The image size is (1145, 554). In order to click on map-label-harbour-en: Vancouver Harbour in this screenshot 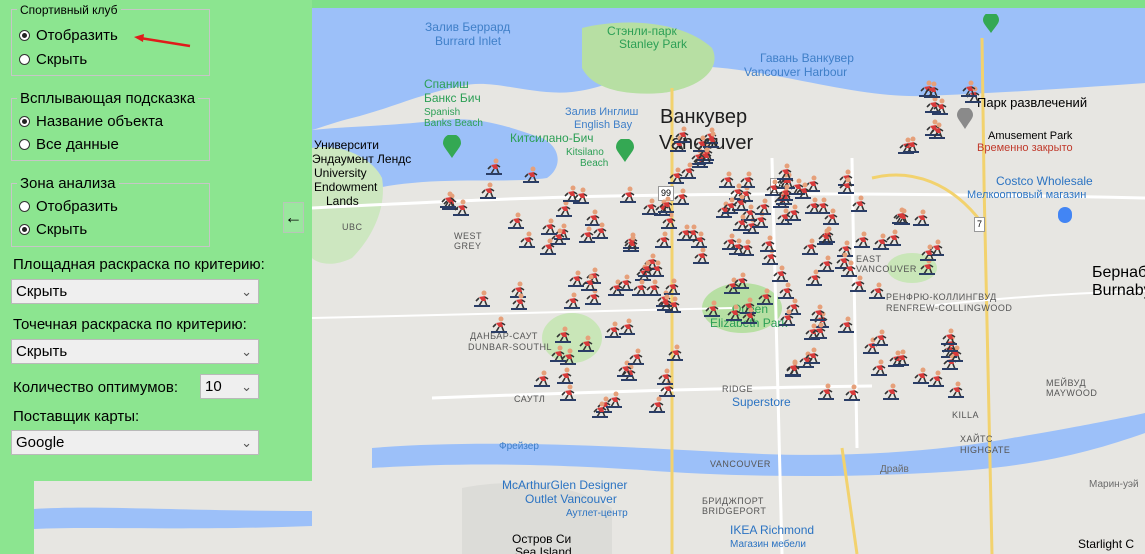, I will do `click(796, 72)`.